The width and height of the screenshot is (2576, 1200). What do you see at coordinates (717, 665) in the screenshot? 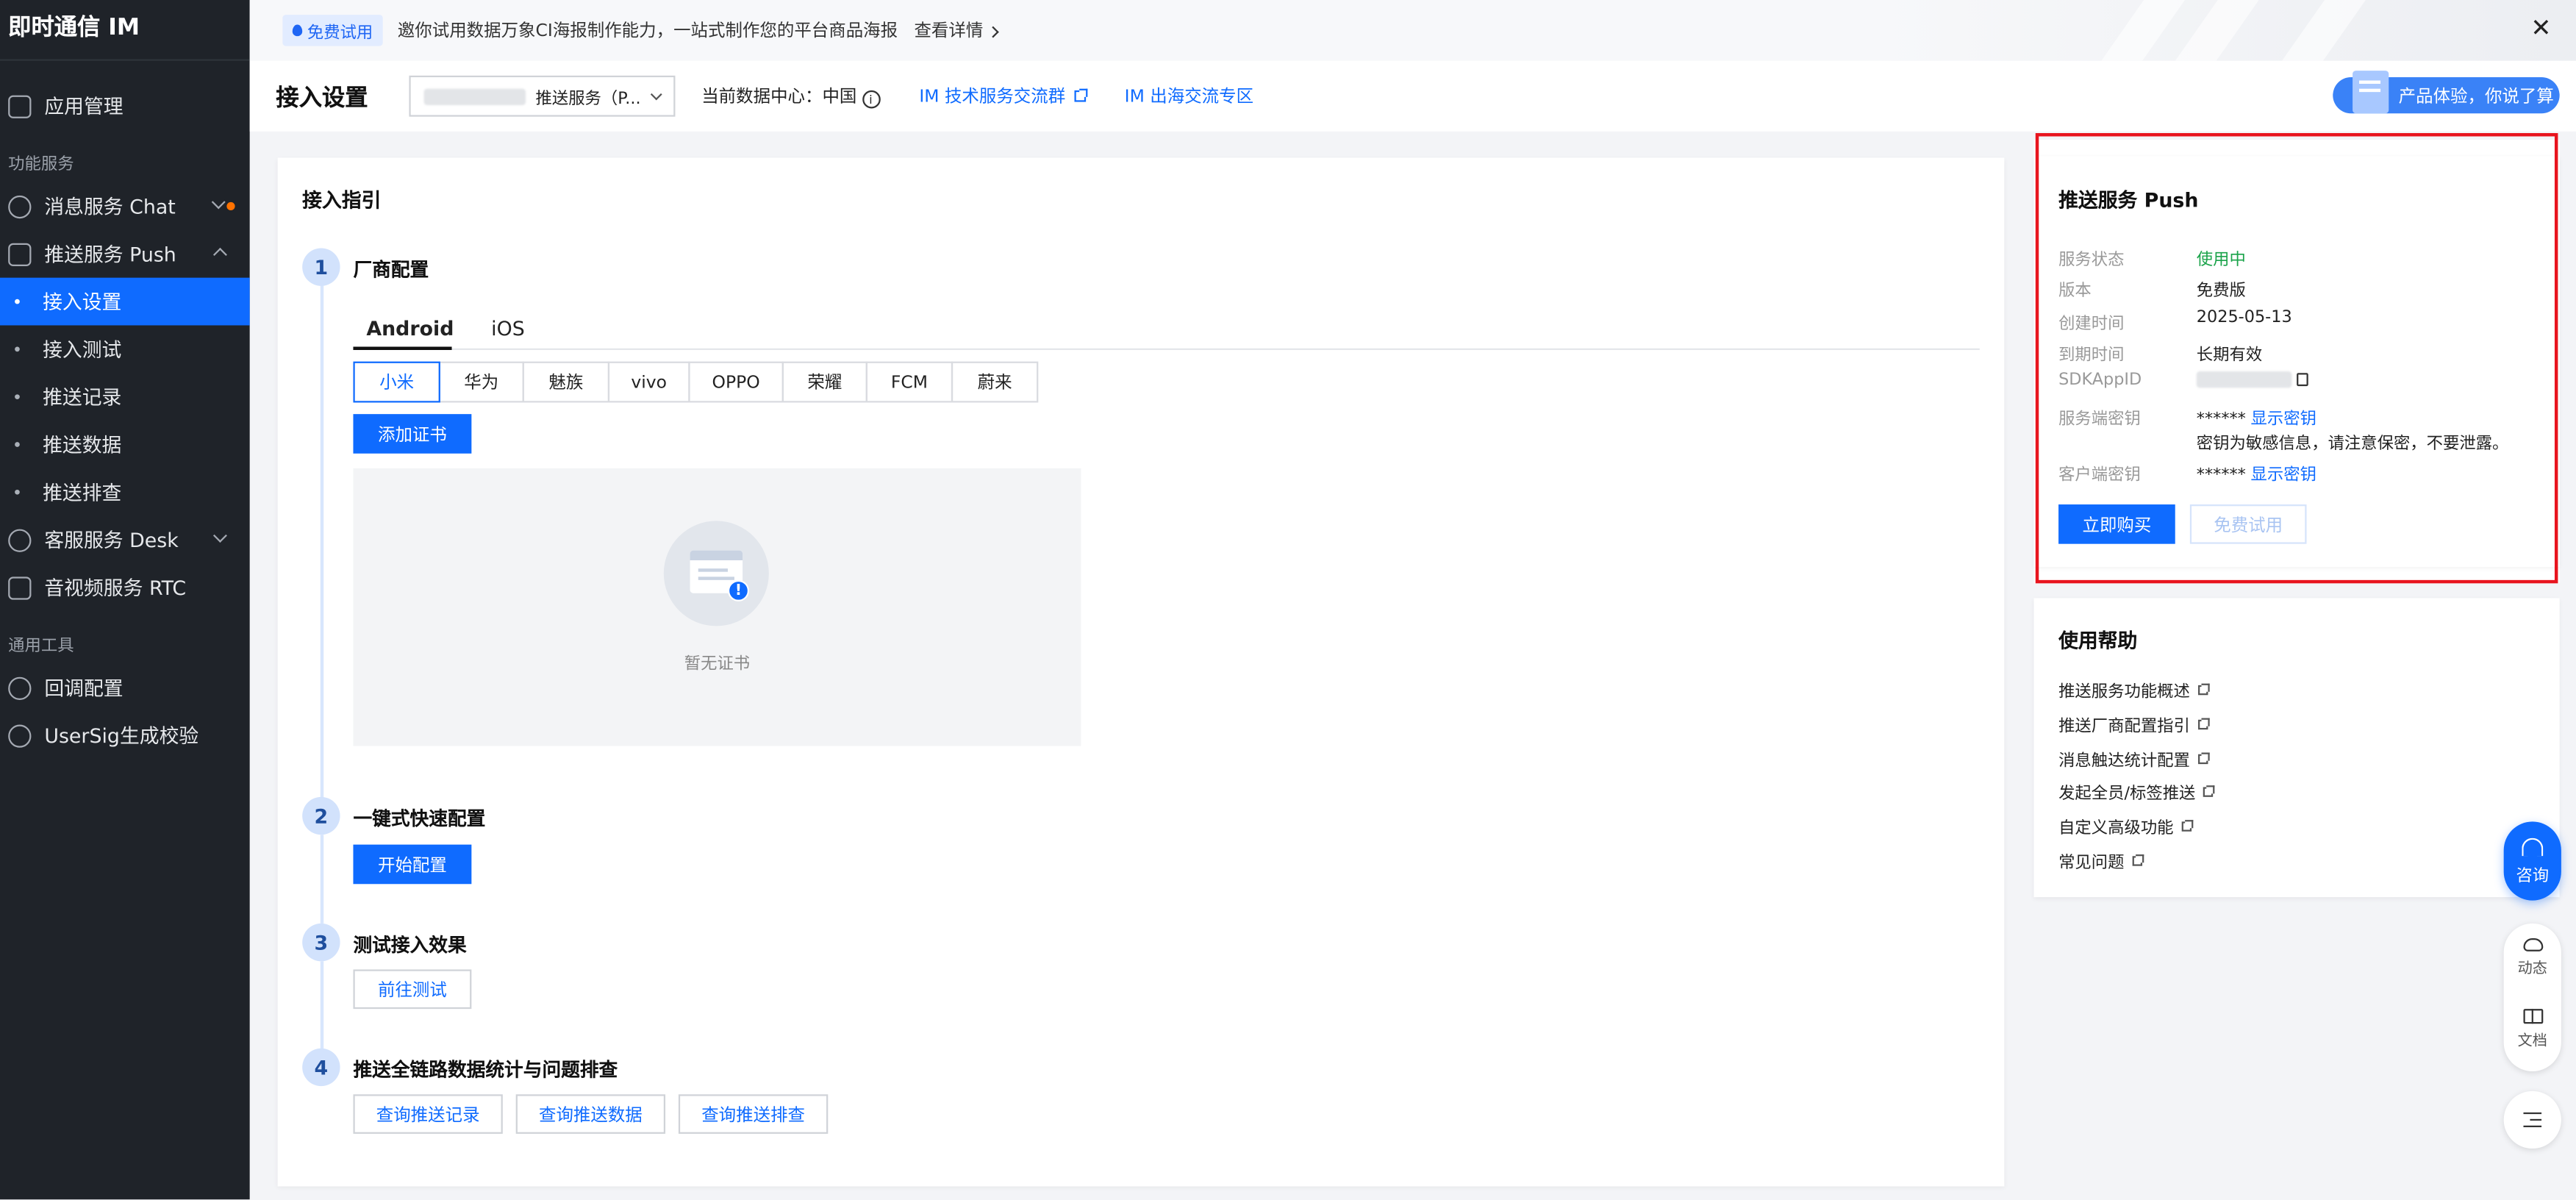
I see `empty-text: 暂无证书` at bounding box center [717, 665].